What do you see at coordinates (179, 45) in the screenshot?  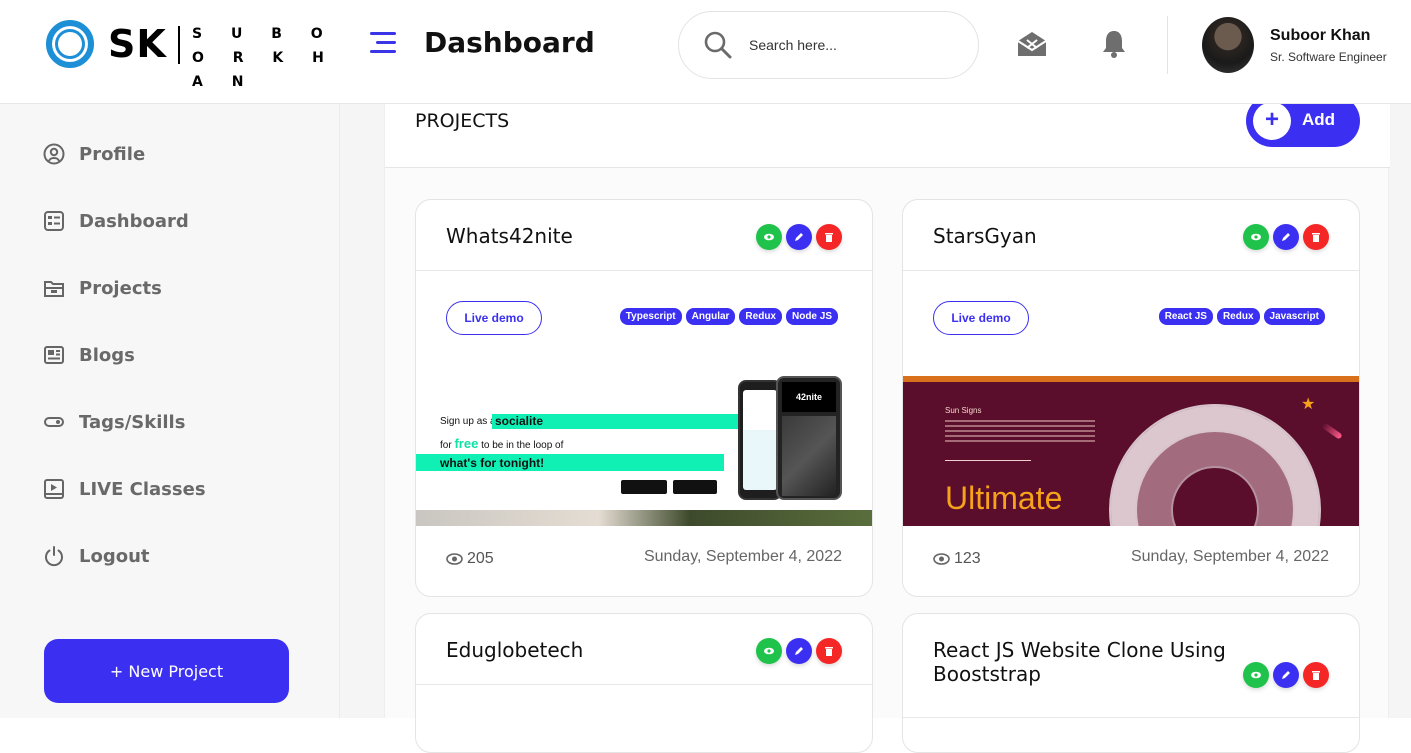 I see `logo-divider` at bounding box center [179, 45].